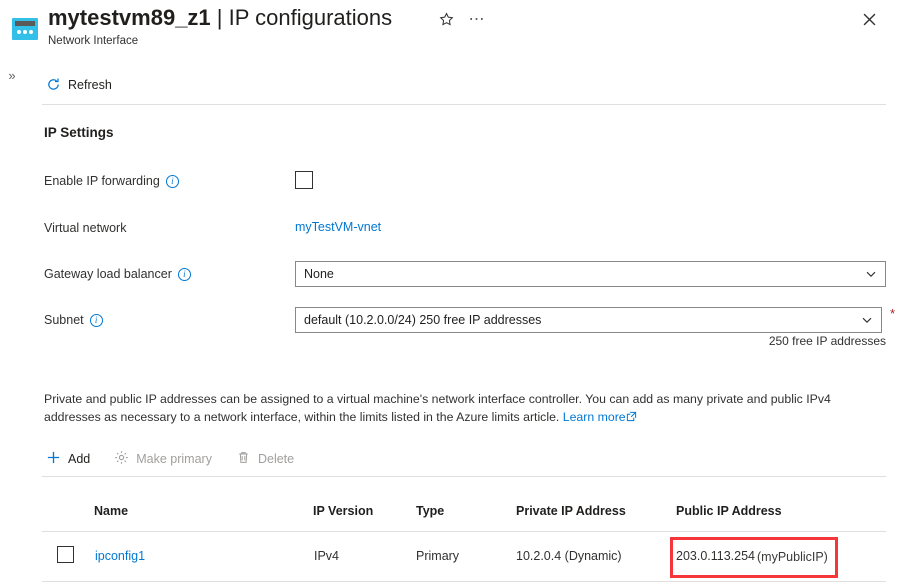 Image resolution: width=899 pixels, height=588 pixels. What do you see at coordinates (25, 23) in the screenshot?
I see `icon-title-bar` at bounding box center [25, 23].